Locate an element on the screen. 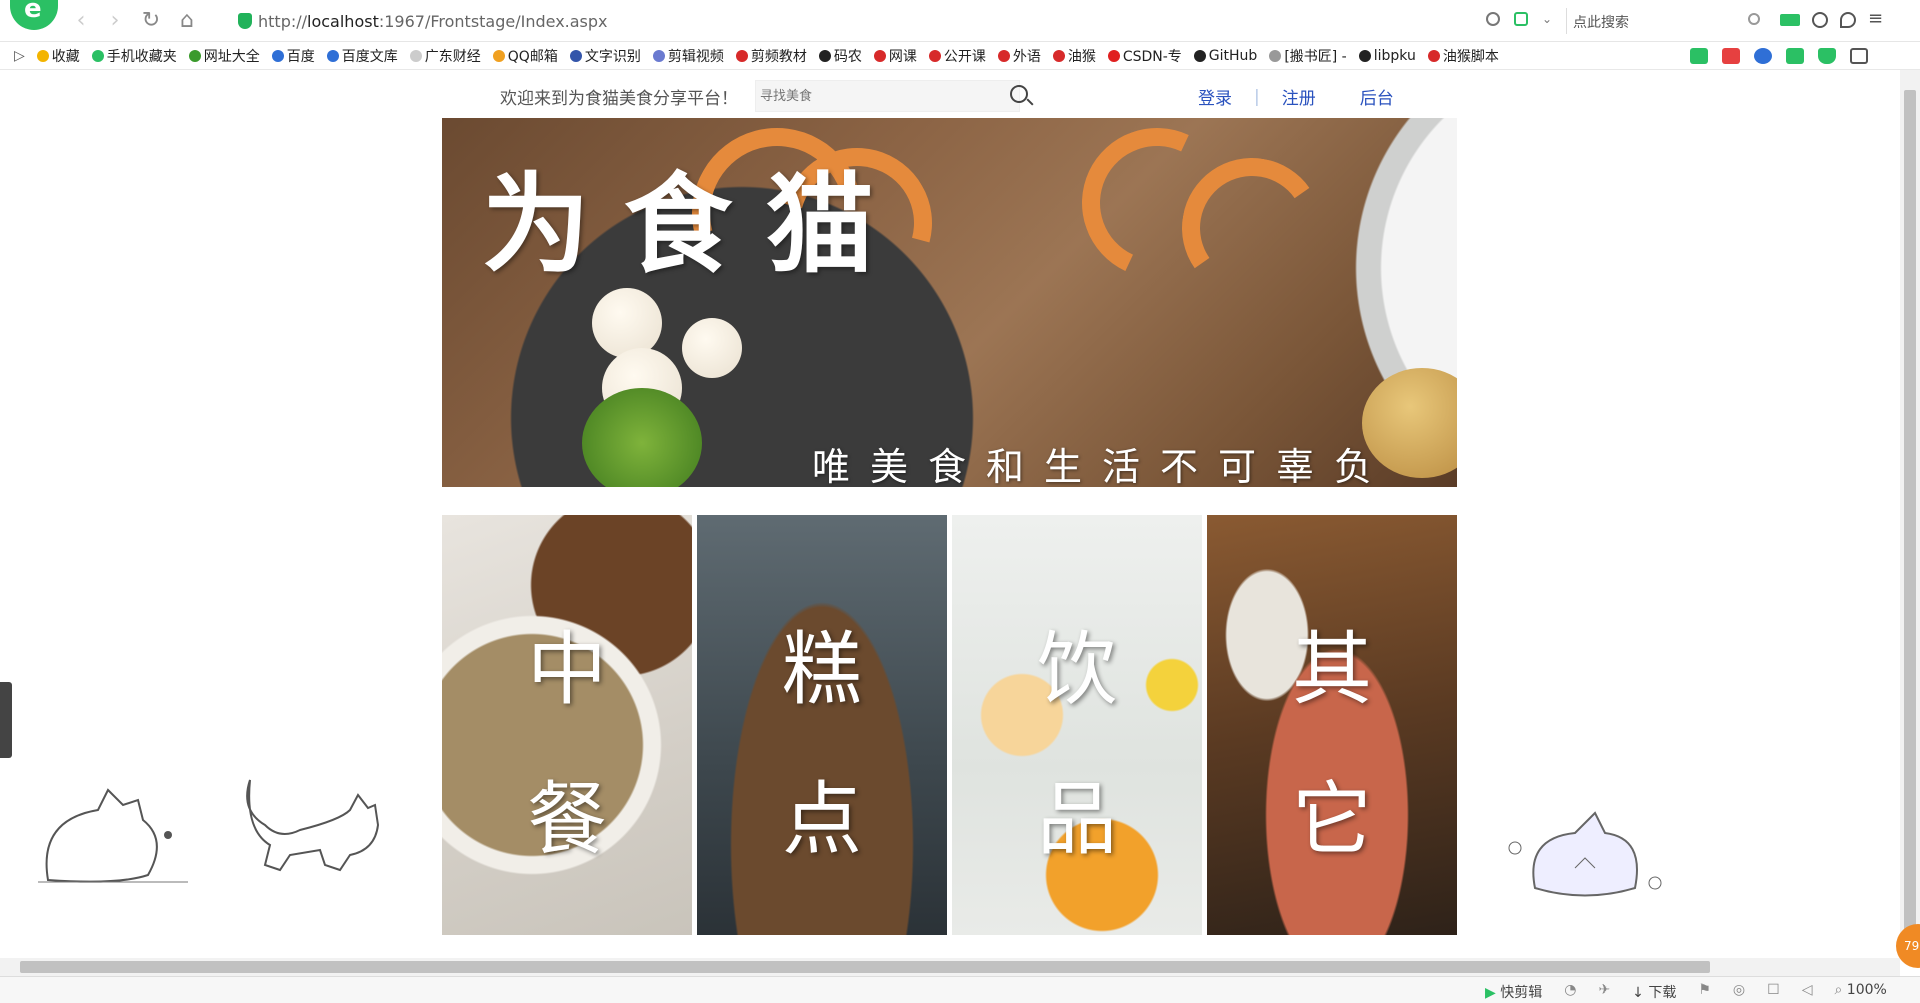 This screenshot has width=1920, height=1003. bookmark-item: CSDN-专 is located at coordinates (1144, 56).